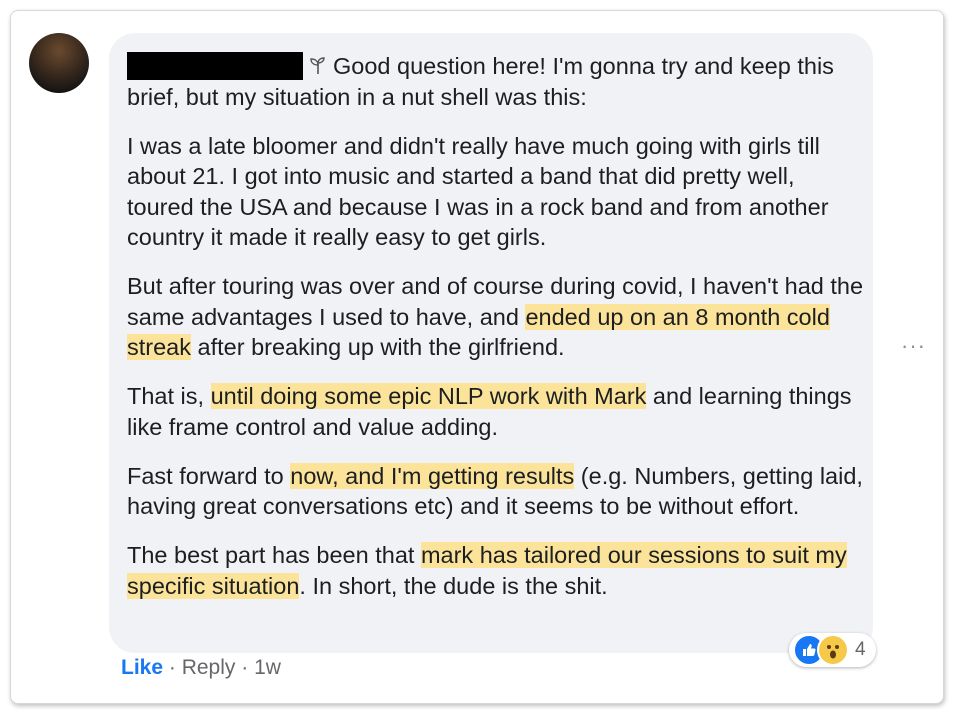 This screenshot has width=955, height=718. What do you see at coordinates (169, 396) in the screenshot?
I see `comment-text: That is,` at bounding box center [169, 396].